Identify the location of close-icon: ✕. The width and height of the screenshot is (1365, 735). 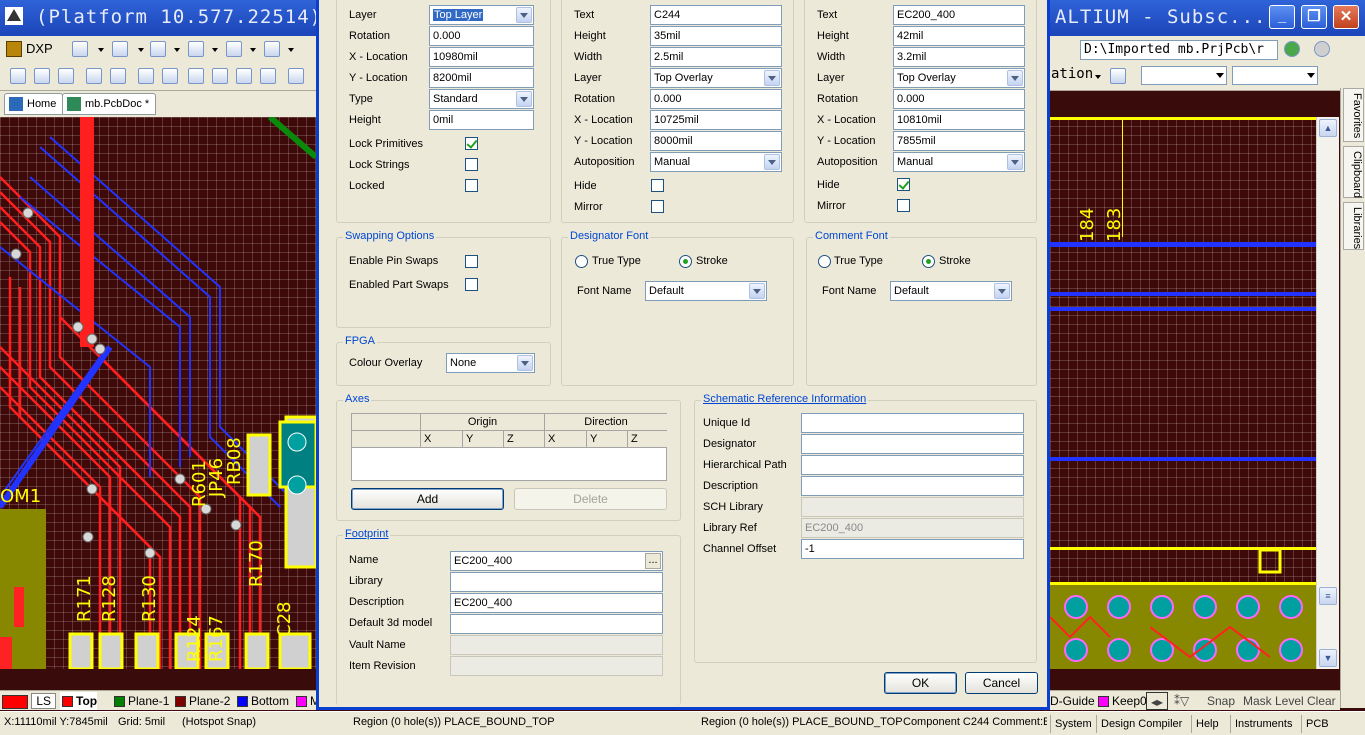
(1346, 17).